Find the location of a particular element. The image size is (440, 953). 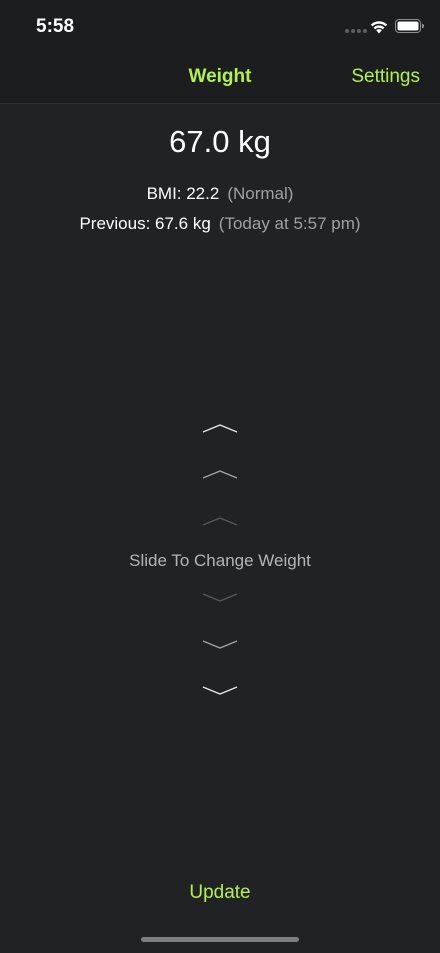

slide-instruction: Slide To Change Weight is located at coordinates (220, 560).